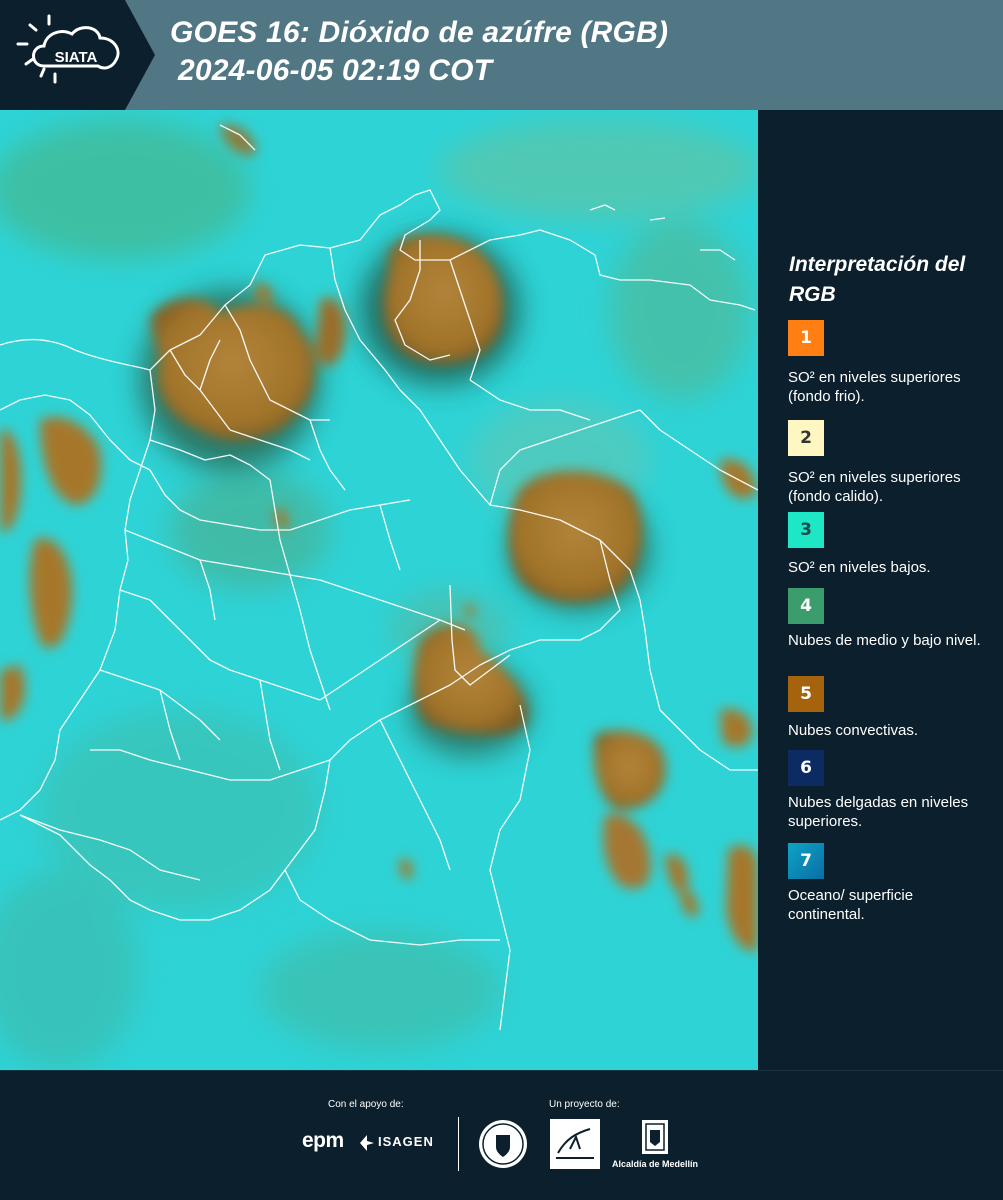  What do you see at coordinates (367, 1143) in the screenshot?
I see `isagen-icon` at bounding box center [367, 1143].